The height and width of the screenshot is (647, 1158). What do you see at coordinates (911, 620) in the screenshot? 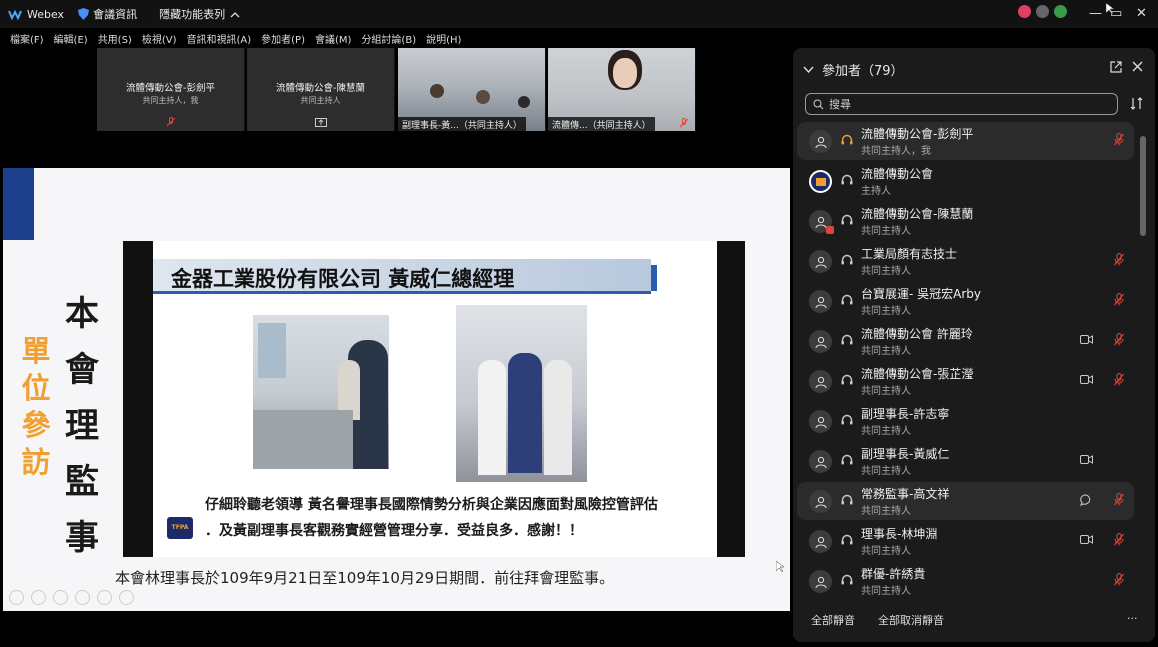
I see `unmute-all-button: 全部取消靜音` at bounding box center [911, 620].